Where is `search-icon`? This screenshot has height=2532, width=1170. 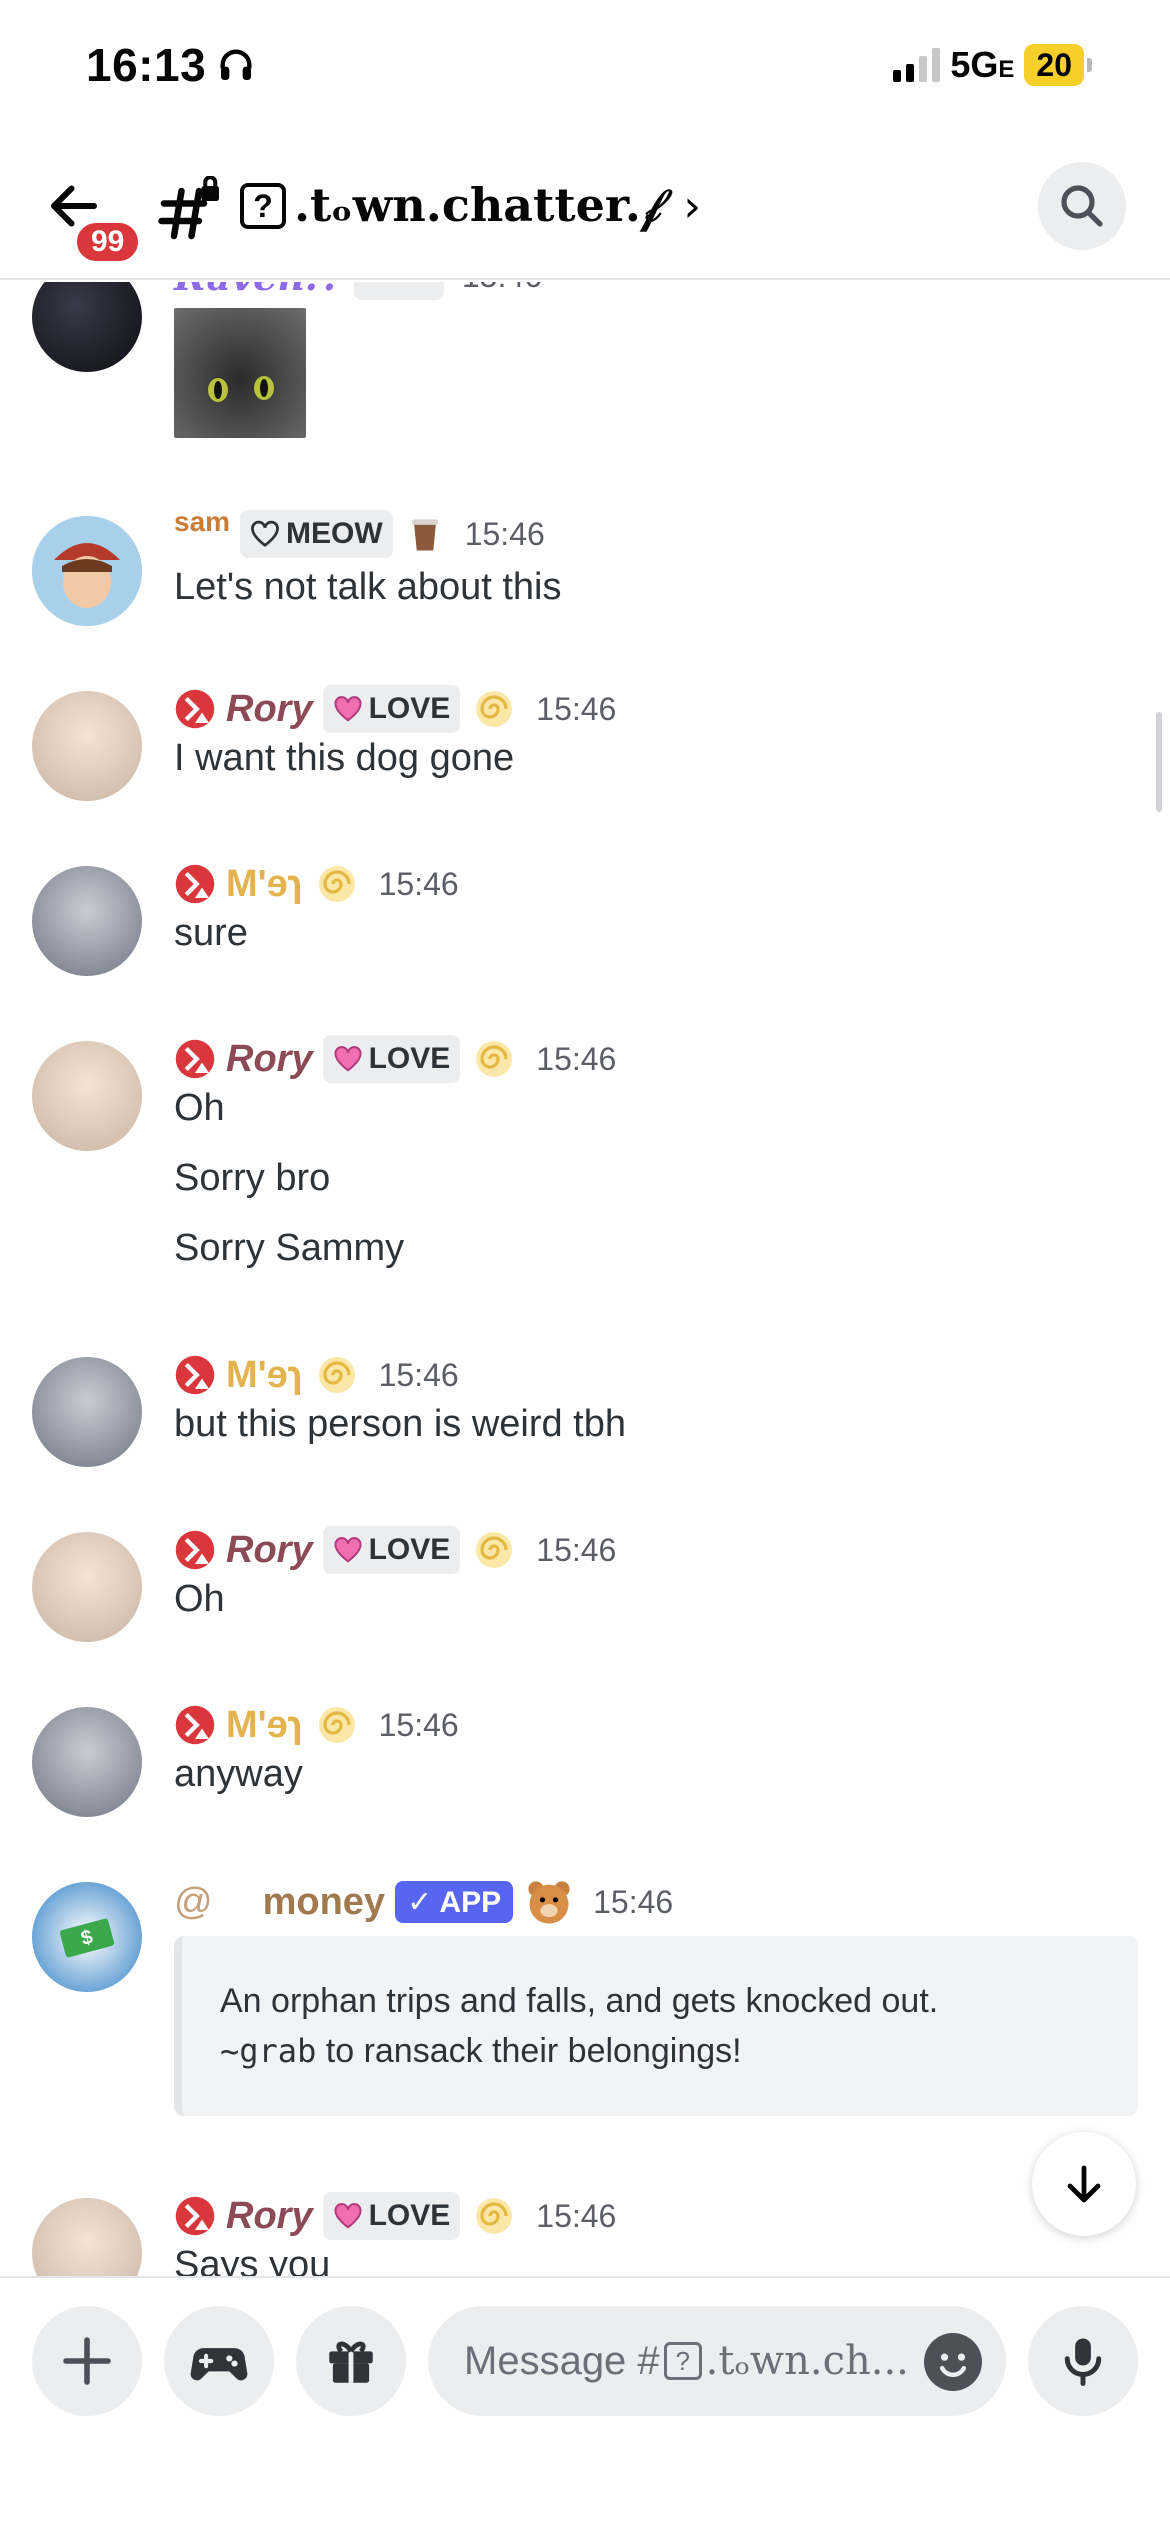 search-icon is located at coordinates (1082, 206).